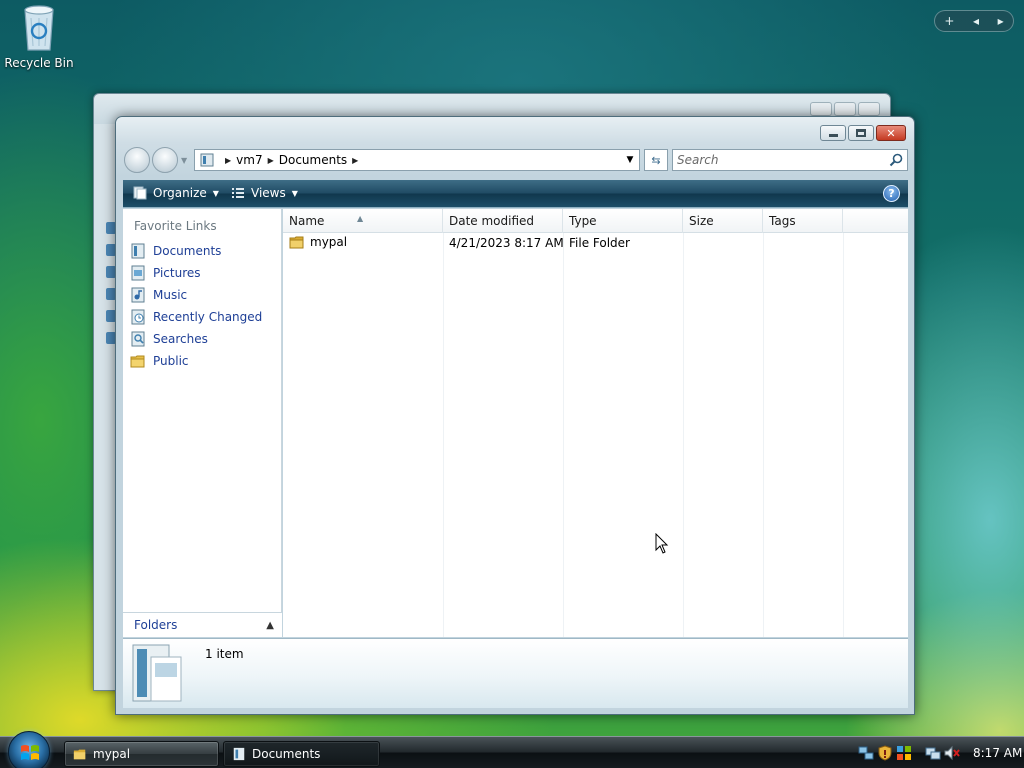 Image resolution: width=1024 pixels, height=768 pixels. What do you see at coordinates (662, 543) in the screenshot?
I see `mouse-cursor-icon` at bounding box center [662, 543].